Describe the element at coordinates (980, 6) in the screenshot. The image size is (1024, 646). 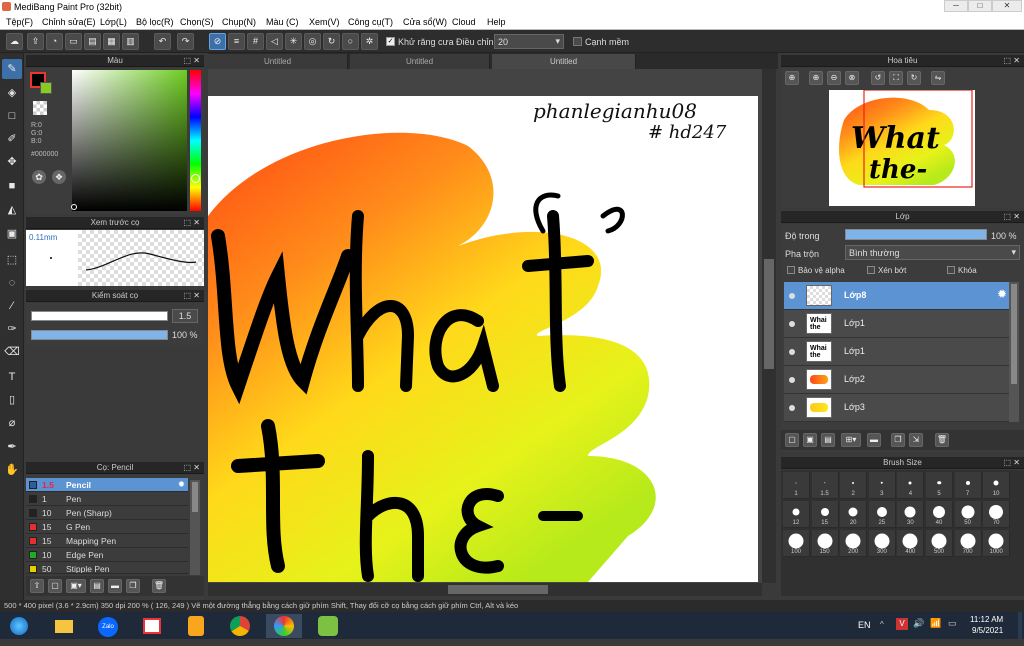
I see `maximize-button: □` at that location.